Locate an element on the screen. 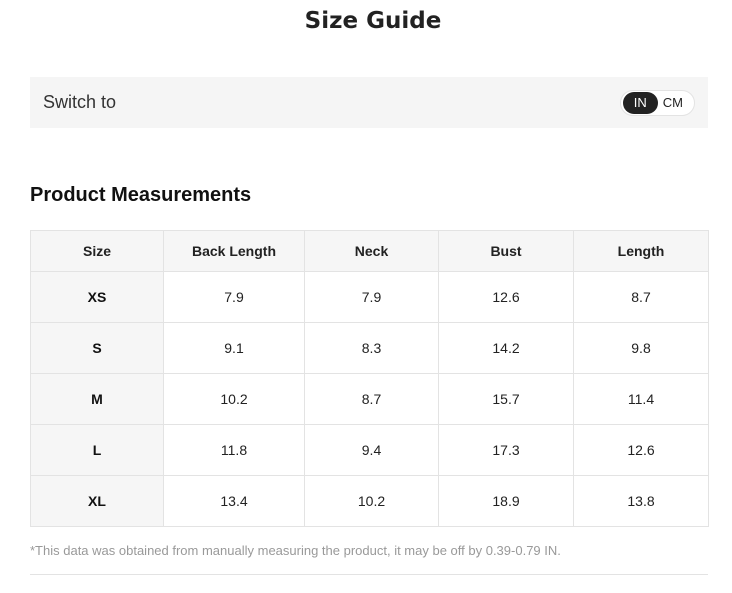  table-header-row: Size Back Length Neck Bust Length is located at coordinates (369, 251).